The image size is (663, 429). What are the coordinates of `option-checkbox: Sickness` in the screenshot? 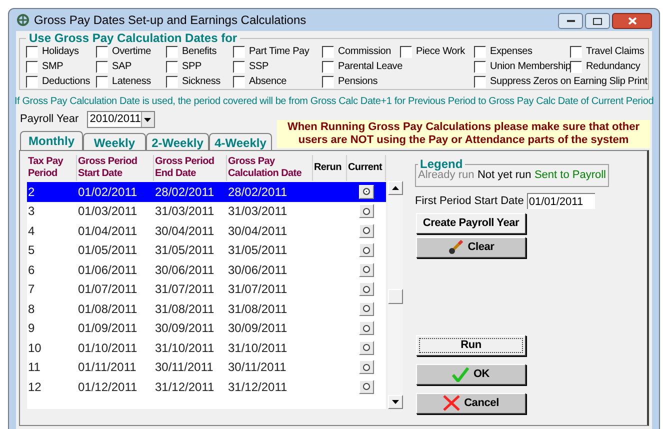 It's located at (193, 81).